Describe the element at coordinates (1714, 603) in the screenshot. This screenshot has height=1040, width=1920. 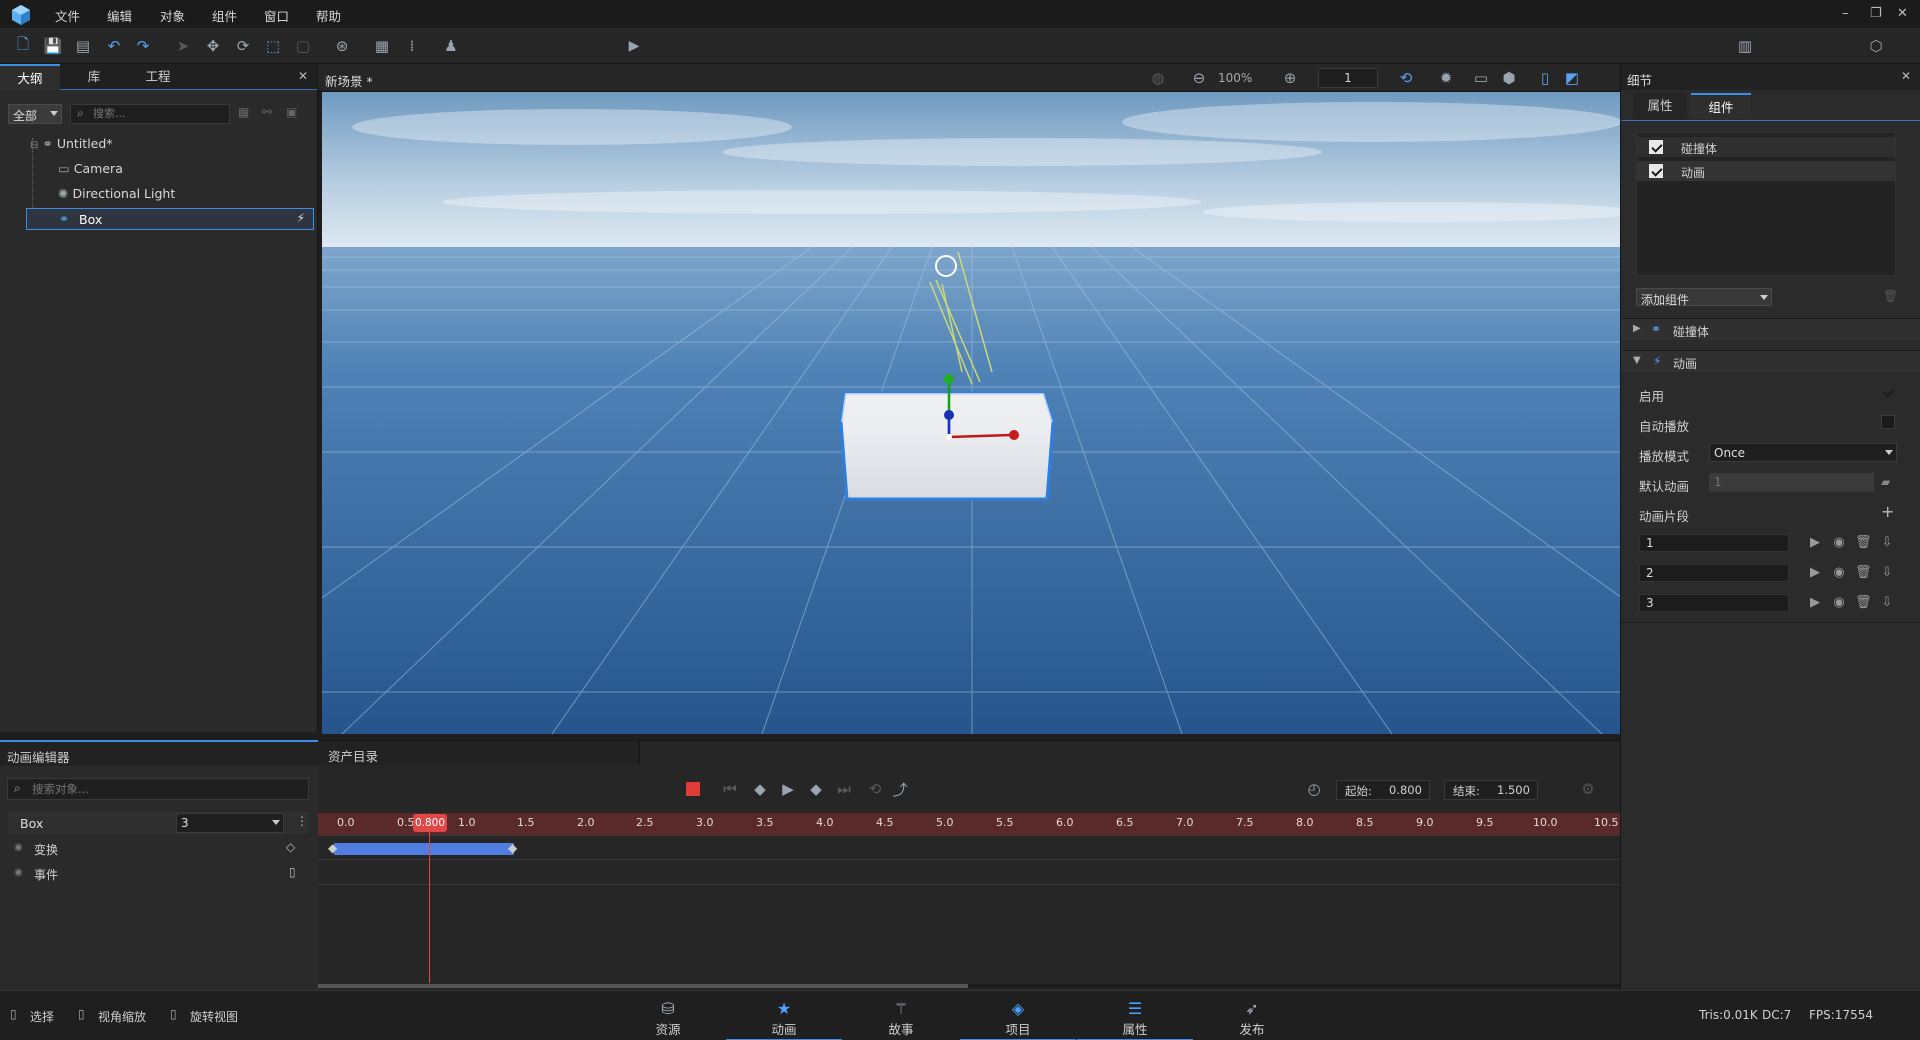
I see `clip-row: 3` at that location.